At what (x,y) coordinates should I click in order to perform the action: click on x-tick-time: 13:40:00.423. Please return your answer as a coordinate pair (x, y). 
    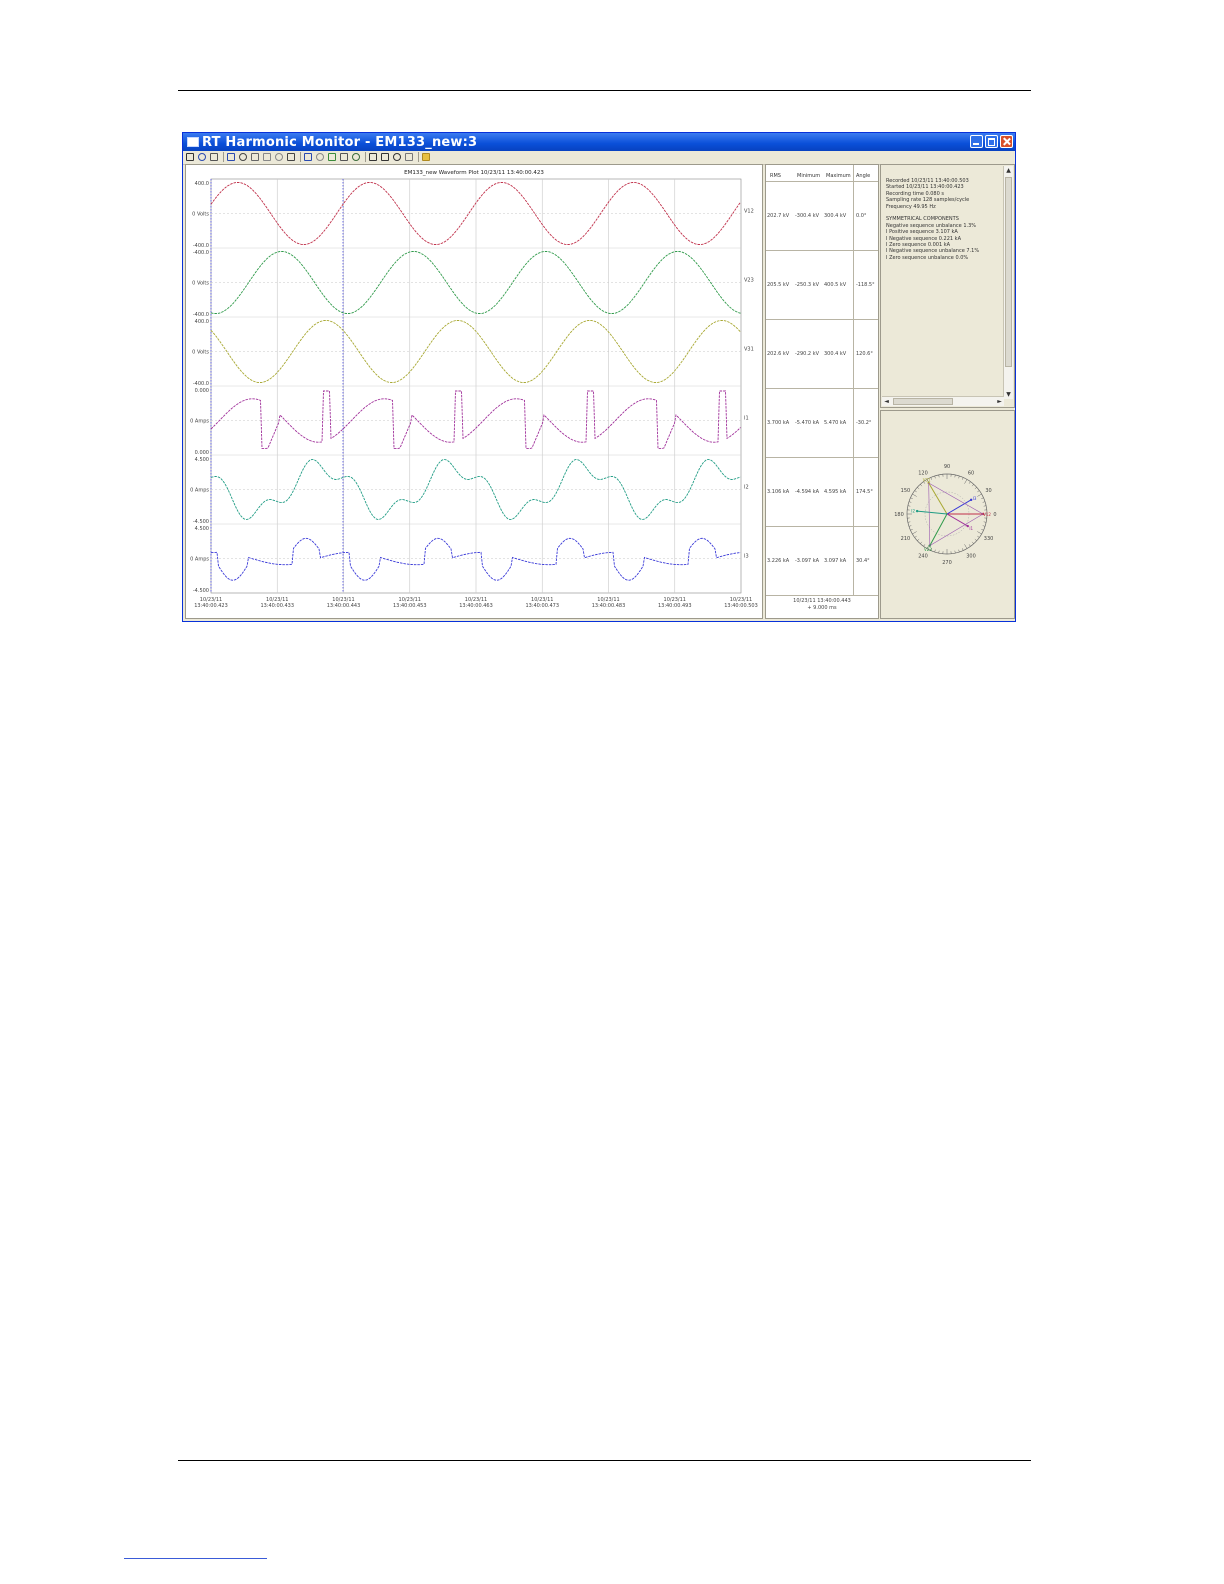
    Looking at the image, I should click on (211, 606).